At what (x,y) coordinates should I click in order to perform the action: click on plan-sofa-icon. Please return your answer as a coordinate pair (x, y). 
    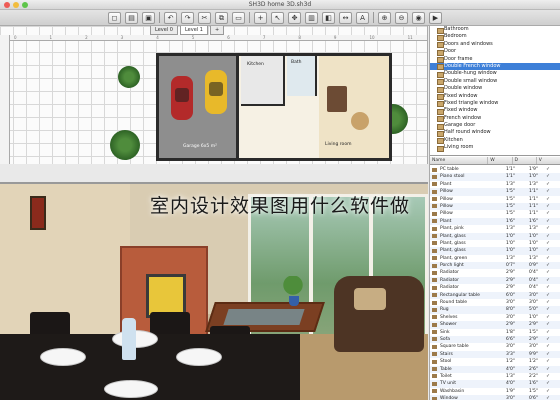
    Looking at the image, I should click on (337, 99).